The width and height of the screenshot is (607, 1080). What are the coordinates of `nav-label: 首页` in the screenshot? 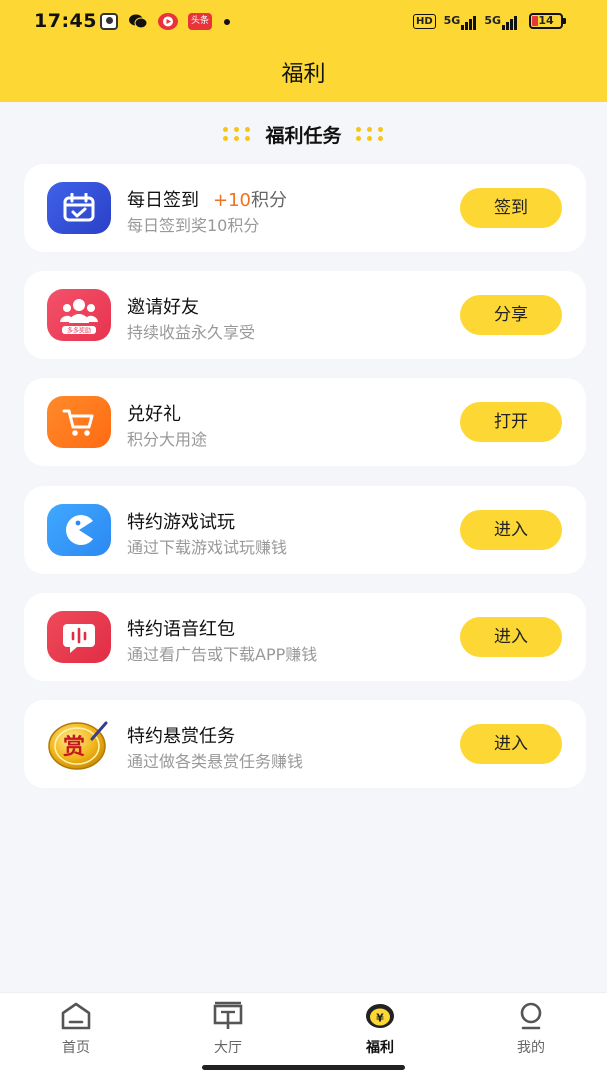 It's located at (76, 1048).